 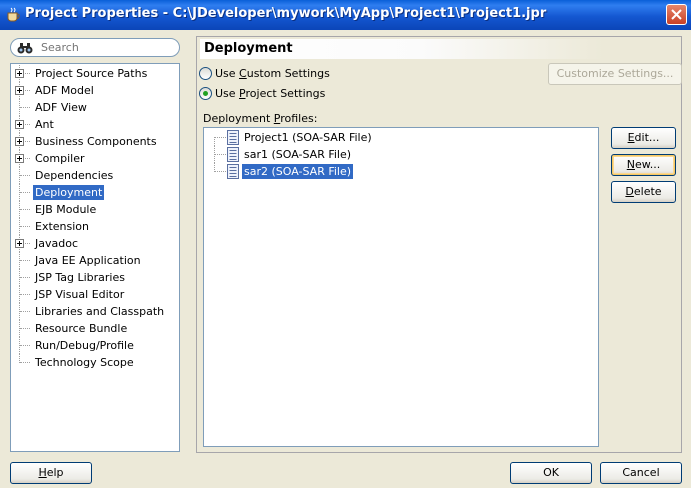 I want to click on tree-item-libraries-and-classpath: Libraries and Classpath, so click(x=95, y=311).